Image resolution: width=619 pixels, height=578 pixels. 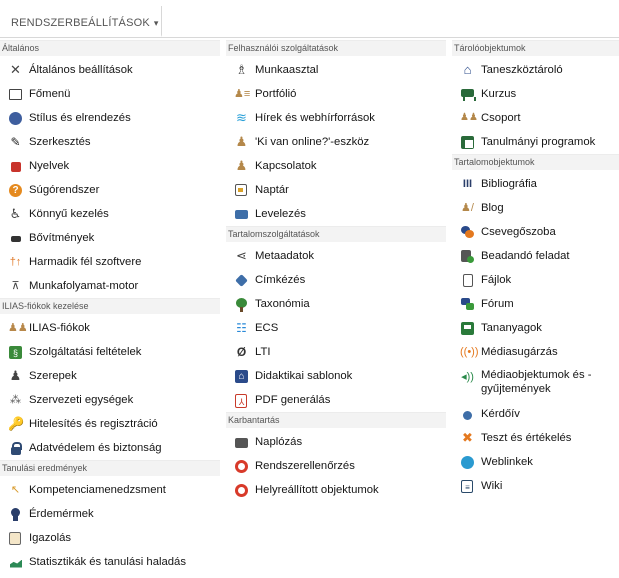 What do you see at coordinates (467, 377) in the screenshot?
I see `media-icon: ◂))` at bounding box center [467, 377].